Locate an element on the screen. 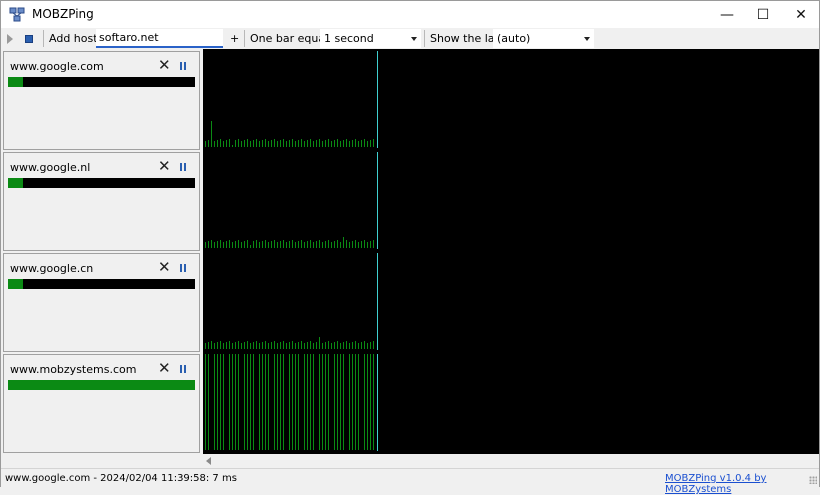 Image resolution: width=820 pixels, height=495 pixels. stop-button is located at coordinates (29, 38).